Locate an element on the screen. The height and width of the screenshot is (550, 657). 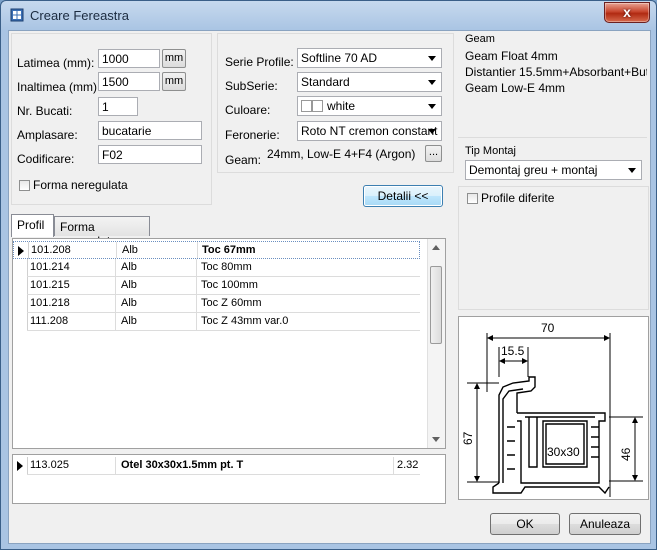
tip-montaj-value: Demontaj greu + montaj is located at coordinates (533, 170).